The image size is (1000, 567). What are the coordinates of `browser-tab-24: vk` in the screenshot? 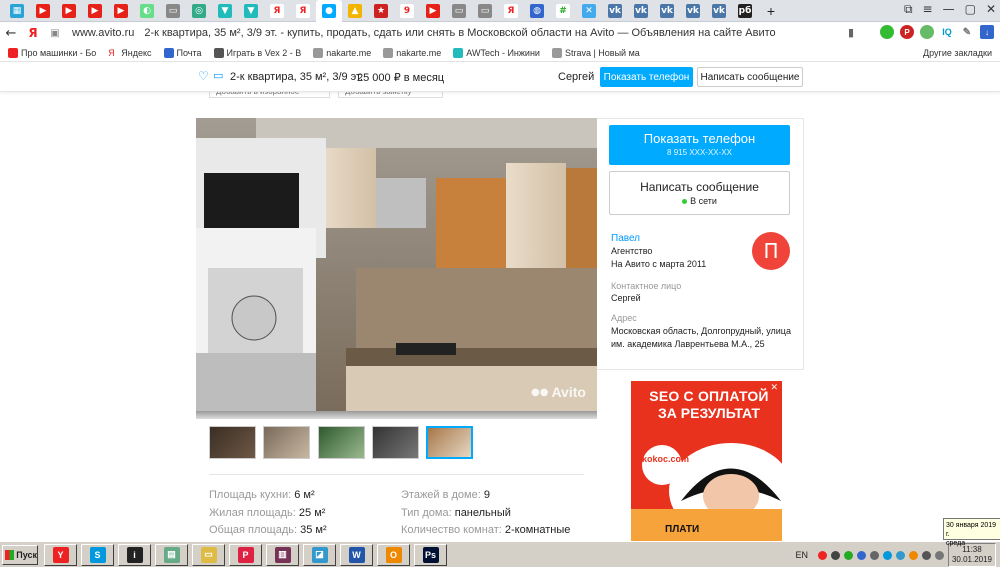 It's located at (615, 11).